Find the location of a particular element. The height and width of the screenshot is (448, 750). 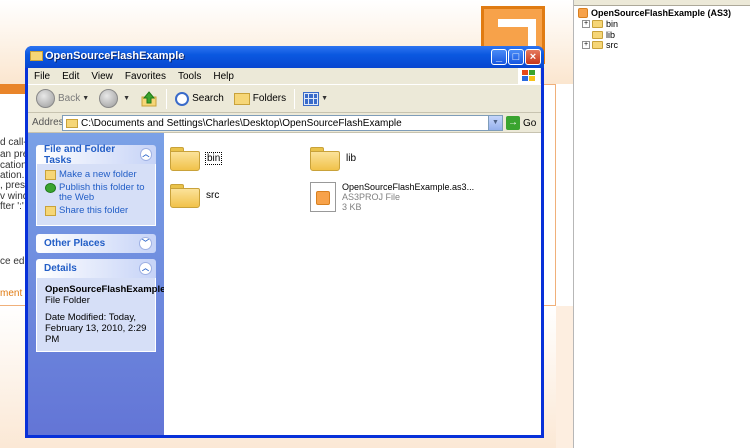

folders-button: Folders is located at coordinates (260, 99).